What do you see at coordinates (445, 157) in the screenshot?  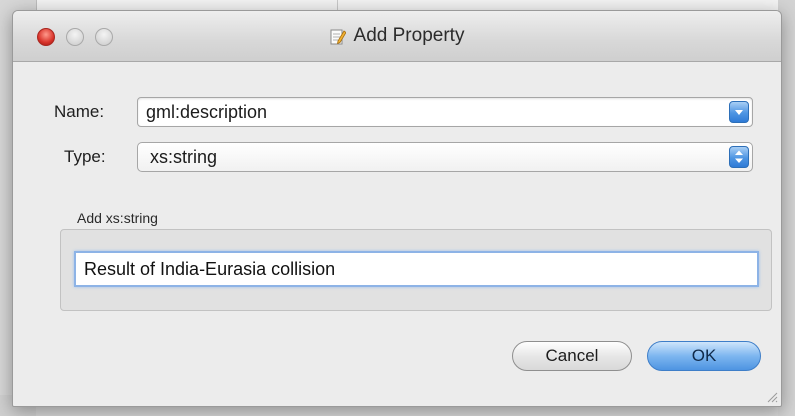 I see `type-select: xs:string` at bounding box center [445, 157].